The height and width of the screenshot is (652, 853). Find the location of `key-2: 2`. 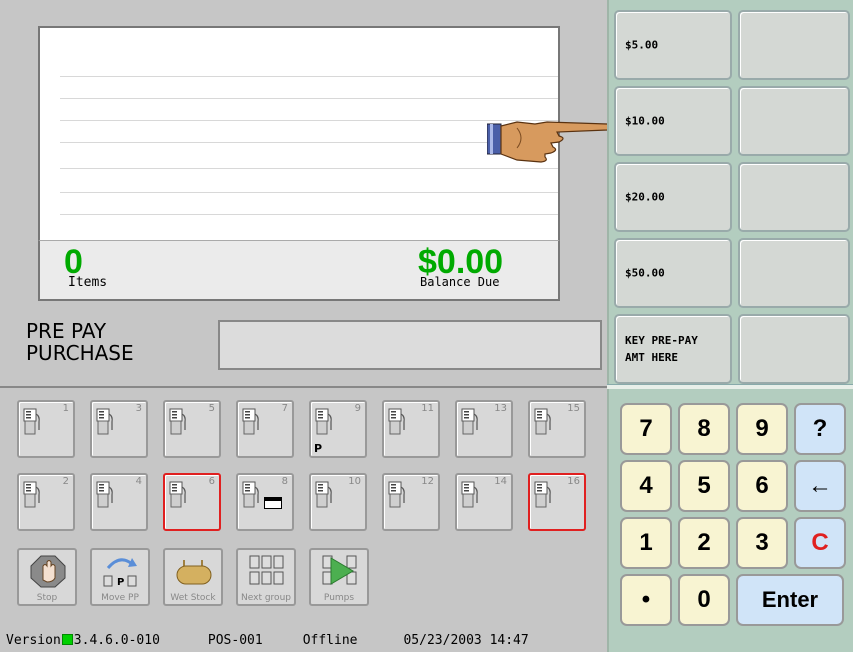

key-2: 2 is located at coordinates (704, 543).